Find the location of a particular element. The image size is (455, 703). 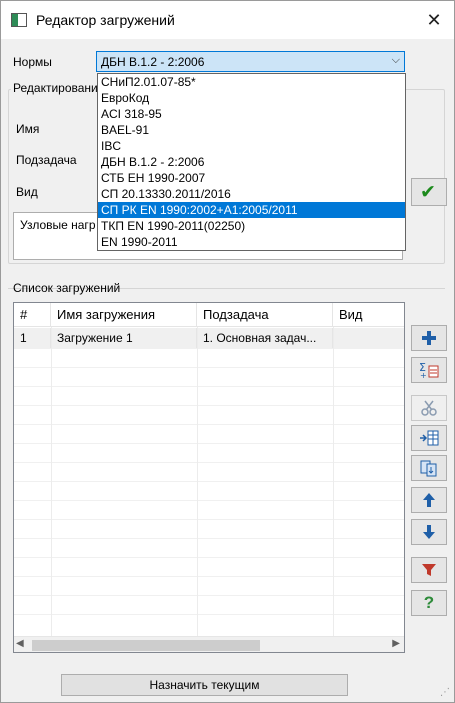

norms-option: СП 20.13330.2011/2016 is located at coordinates (251, 194).